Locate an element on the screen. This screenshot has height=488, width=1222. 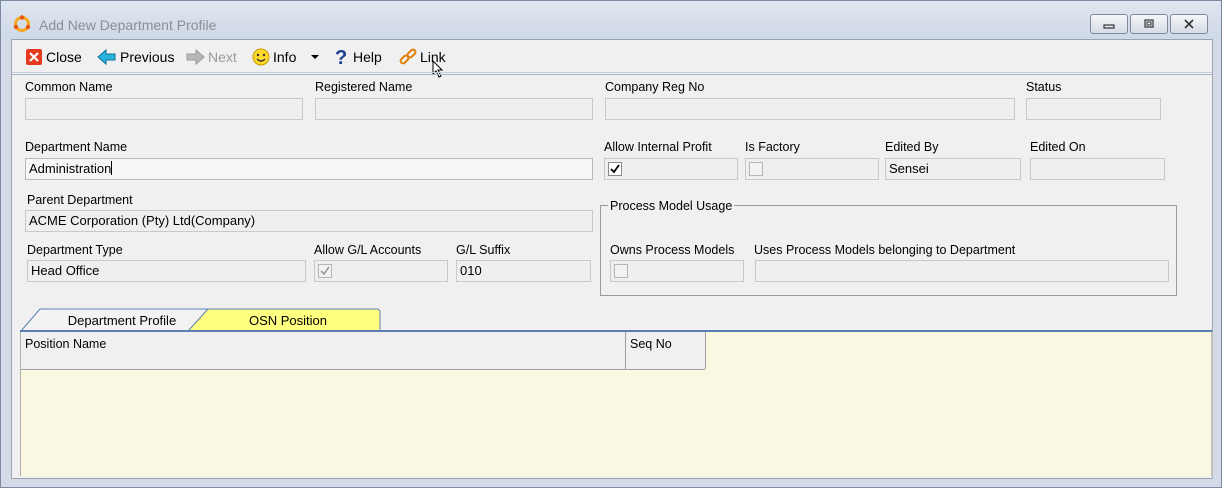
title-bar: Add New Department Profile is located at coordinates (611, 20).